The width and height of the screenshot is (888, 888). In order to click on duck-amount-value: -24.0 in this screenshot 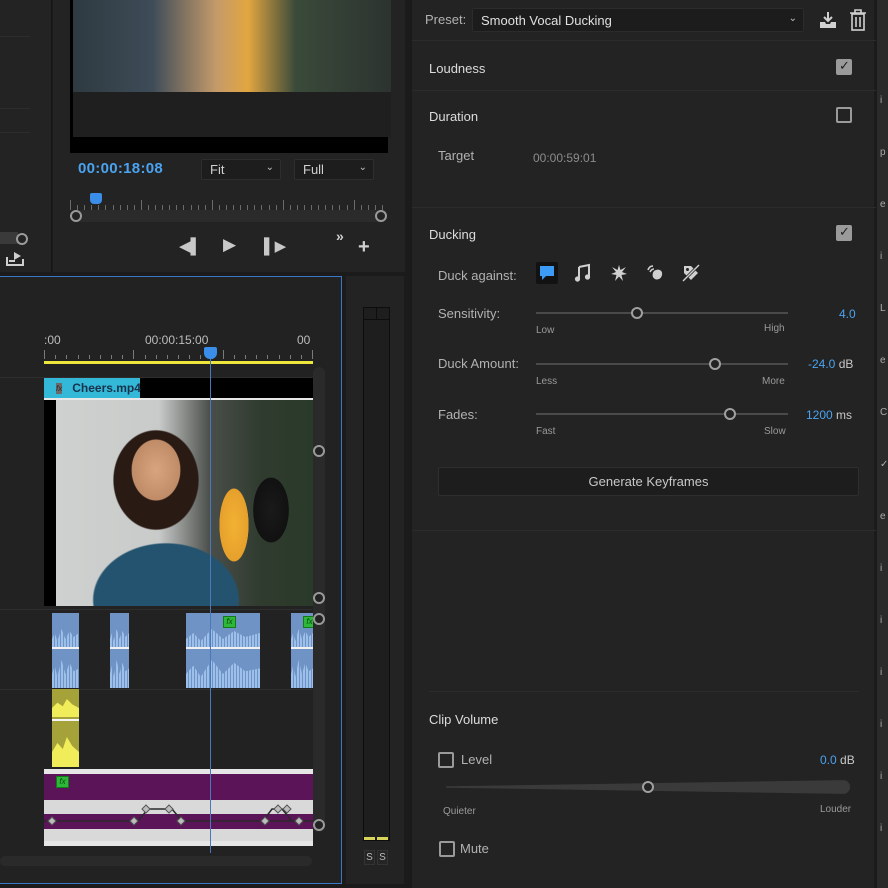, I will do `click(821, 364)`.